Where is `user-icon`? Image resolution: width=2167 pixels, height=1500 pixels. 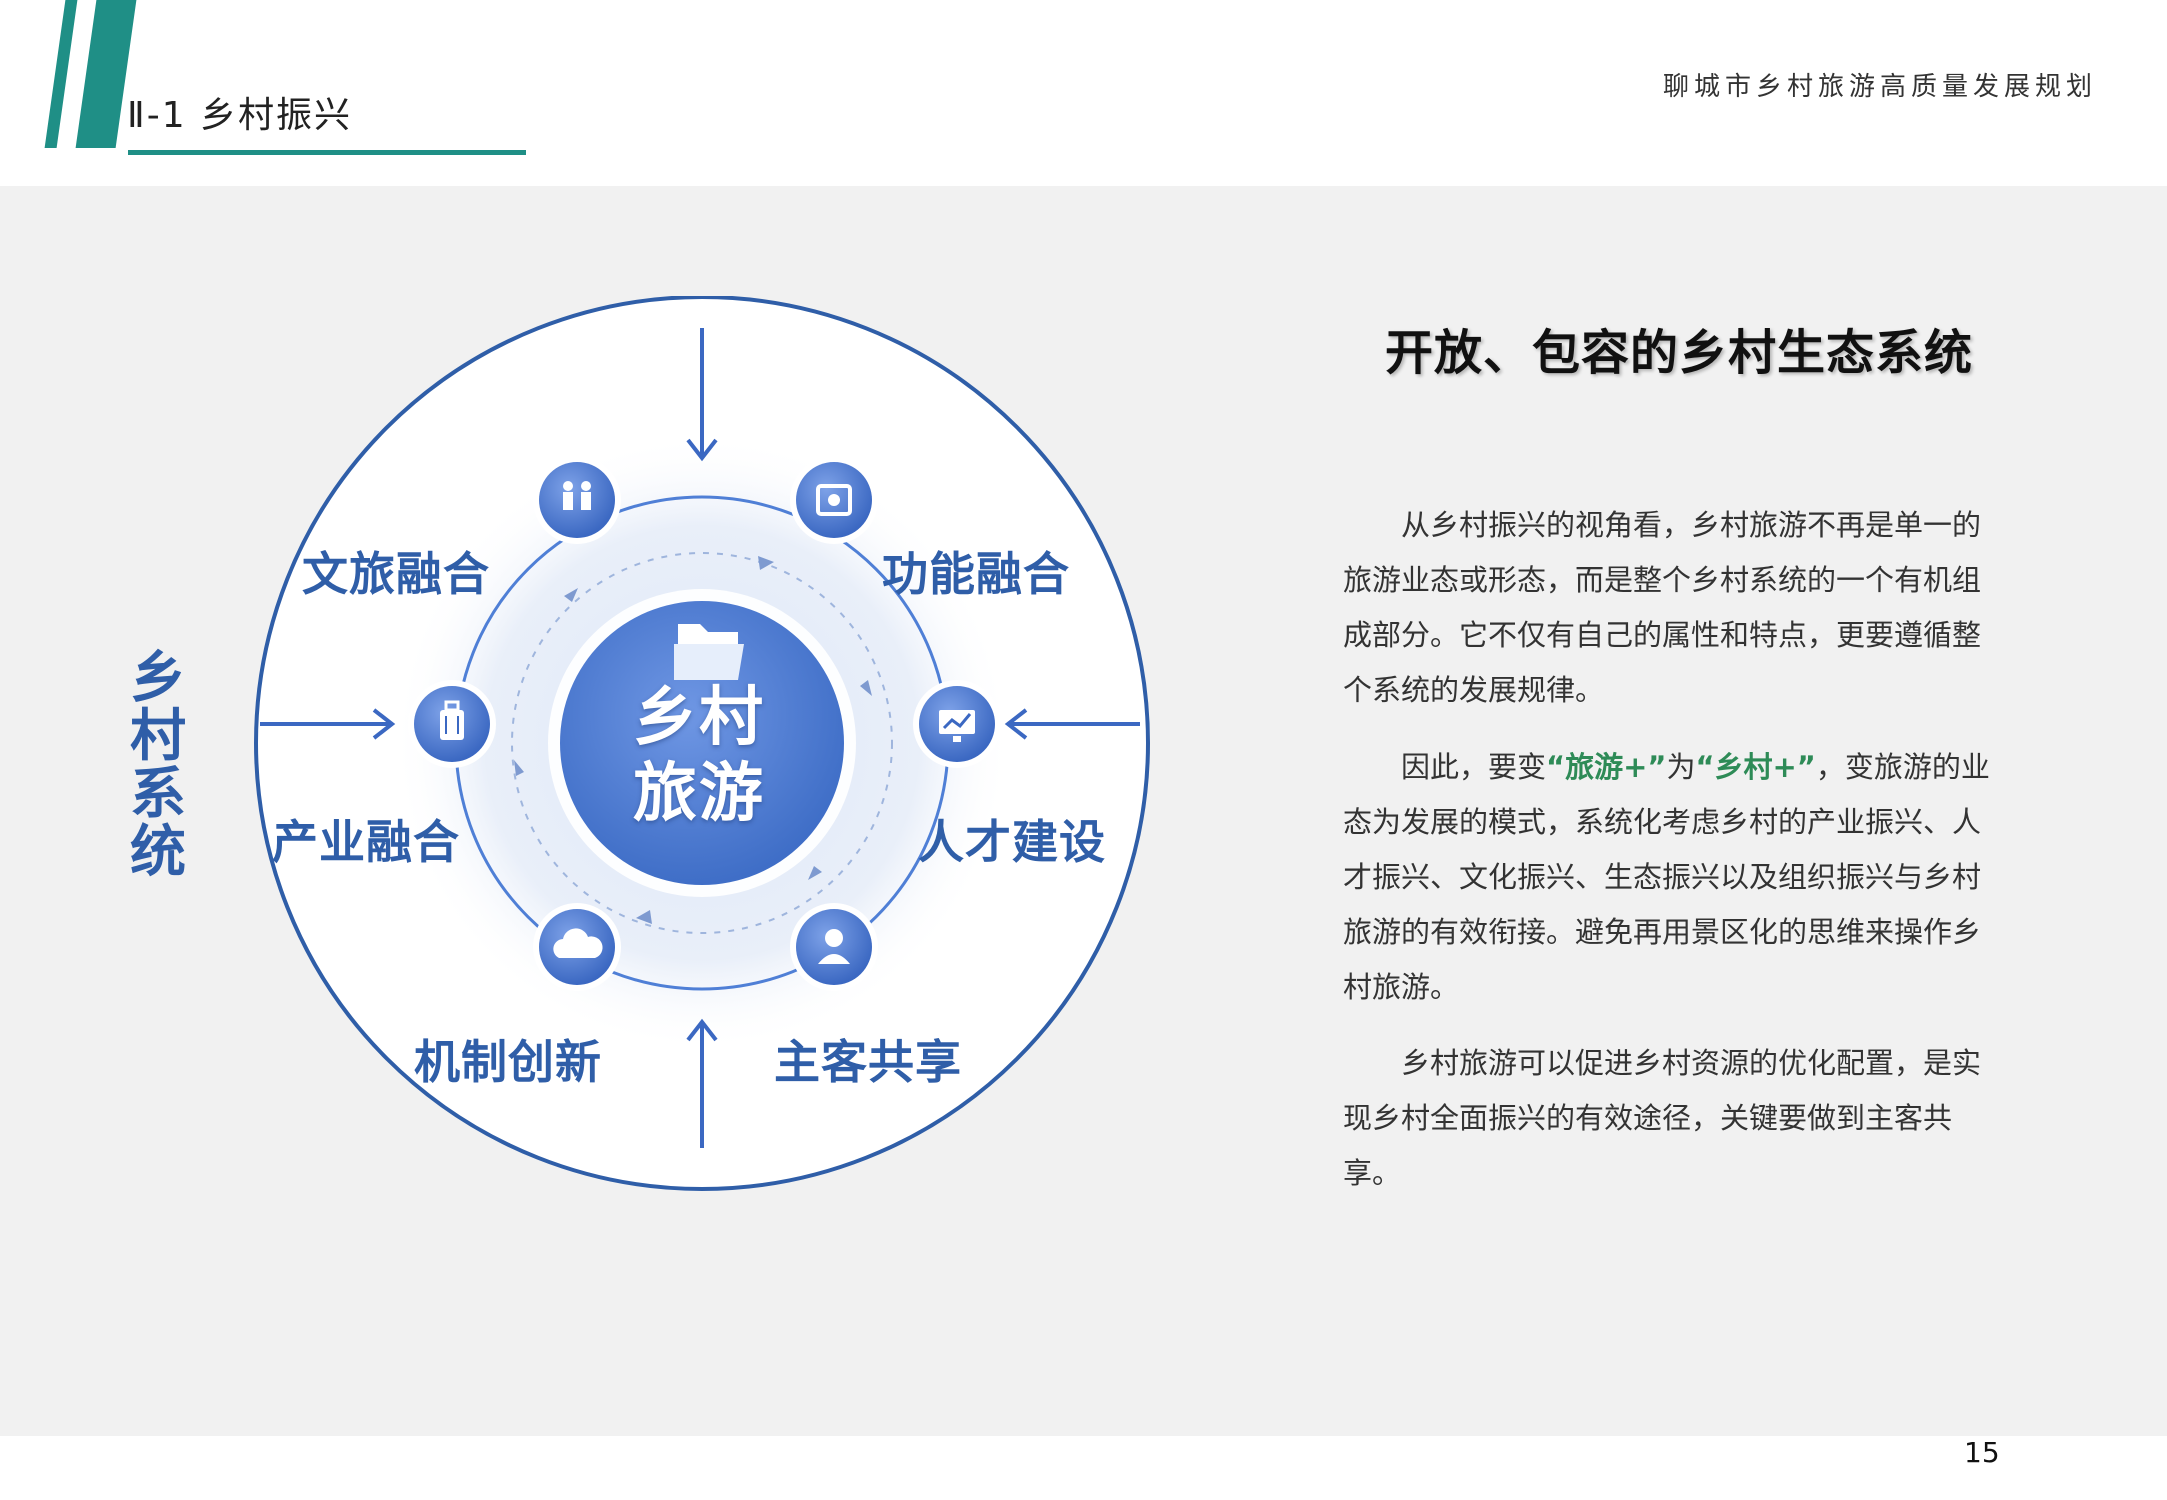 user-icon is located at coordinates (834, 938).